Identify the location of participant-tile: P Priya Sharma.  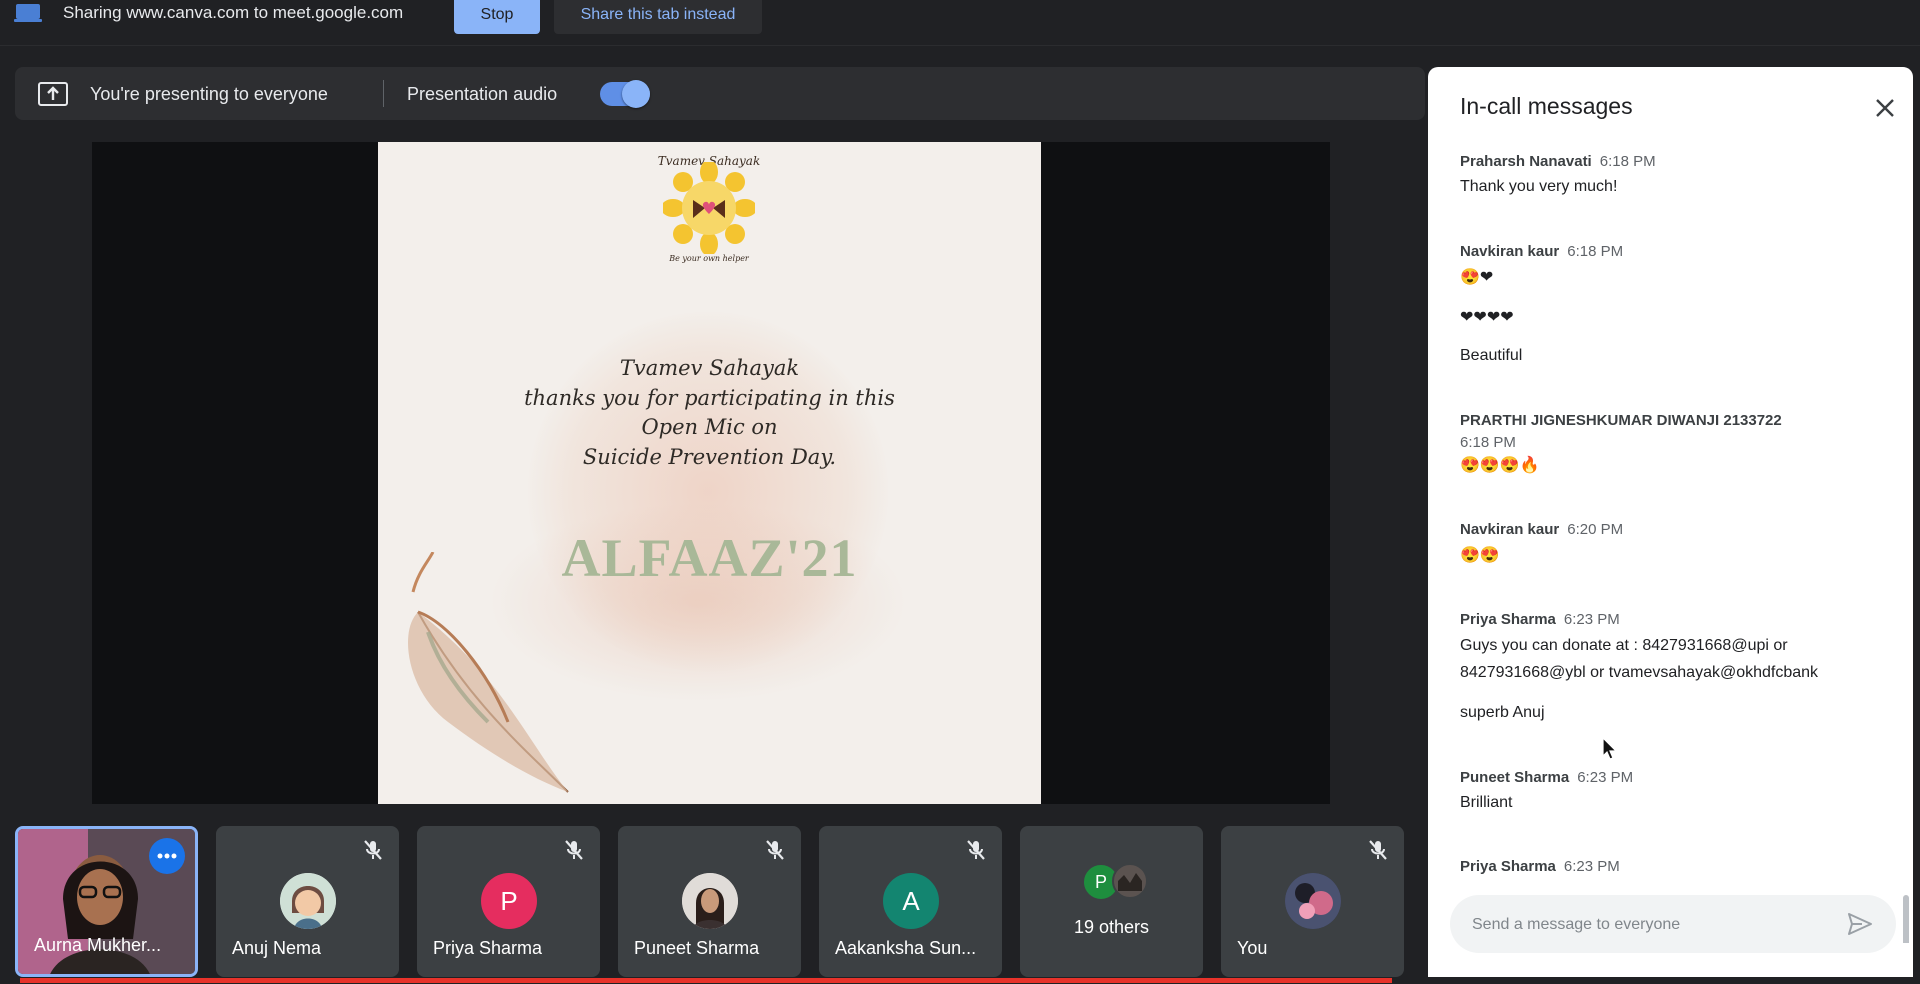
(508, 901).